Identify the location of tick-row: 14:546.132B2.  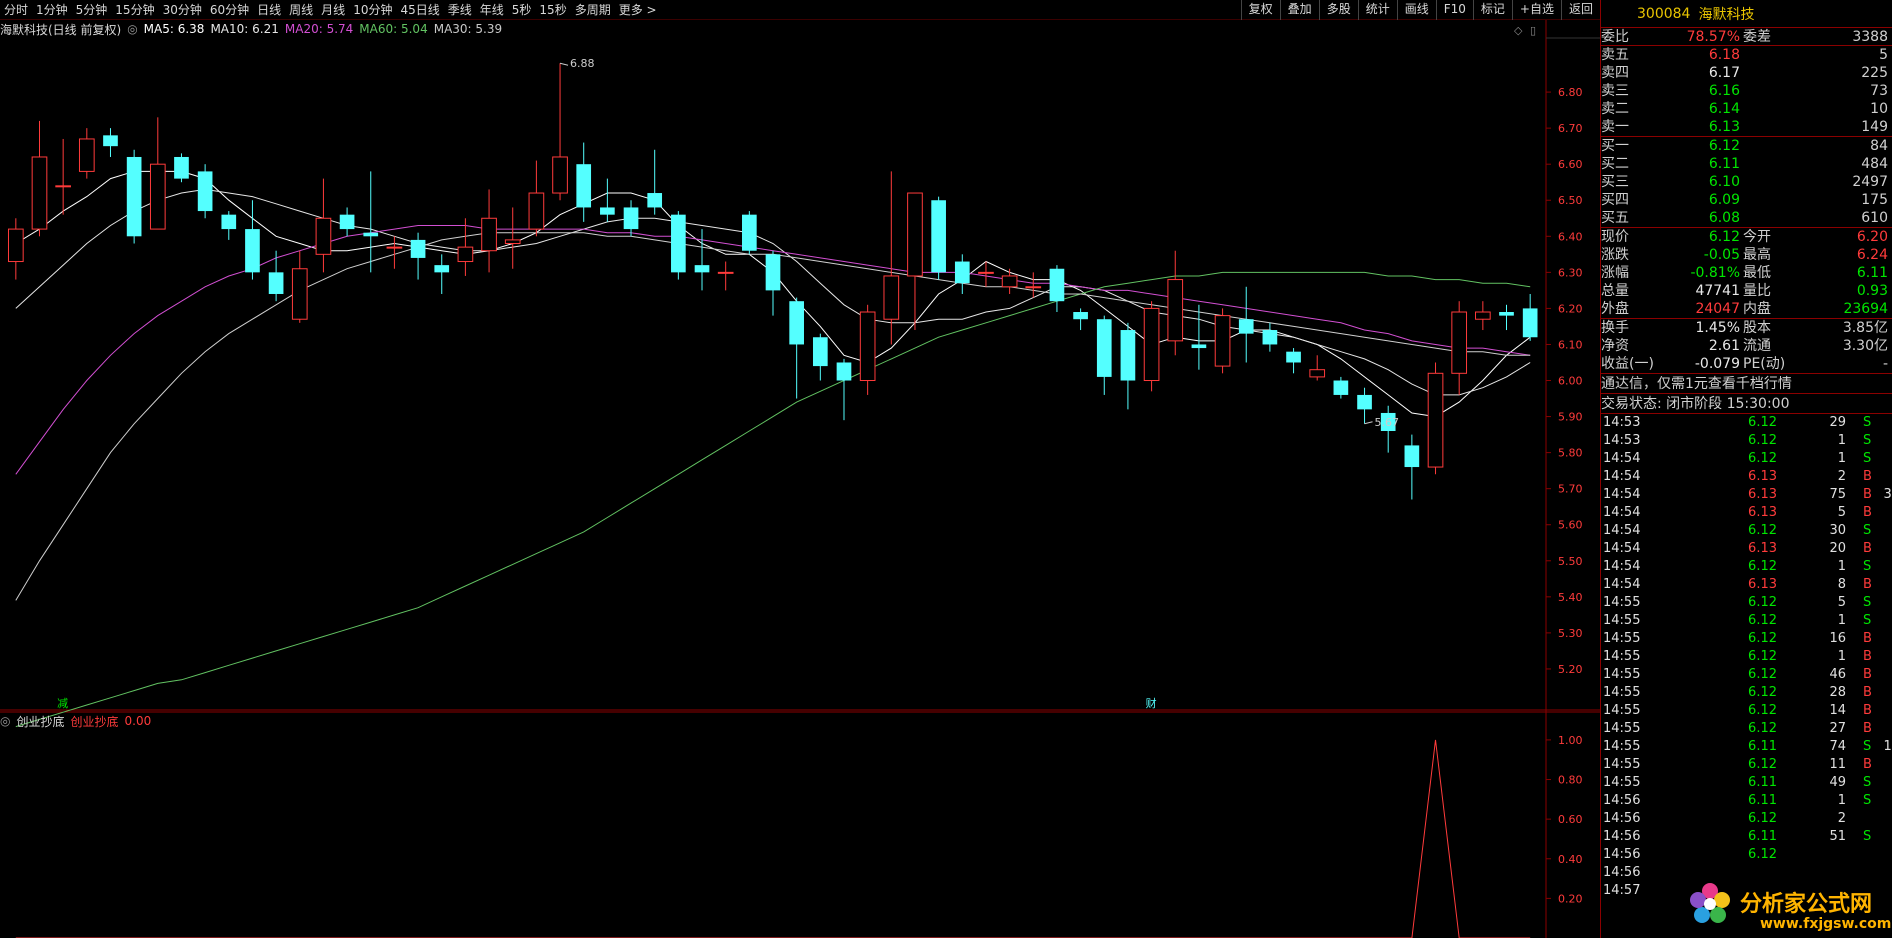
(1746, 477).